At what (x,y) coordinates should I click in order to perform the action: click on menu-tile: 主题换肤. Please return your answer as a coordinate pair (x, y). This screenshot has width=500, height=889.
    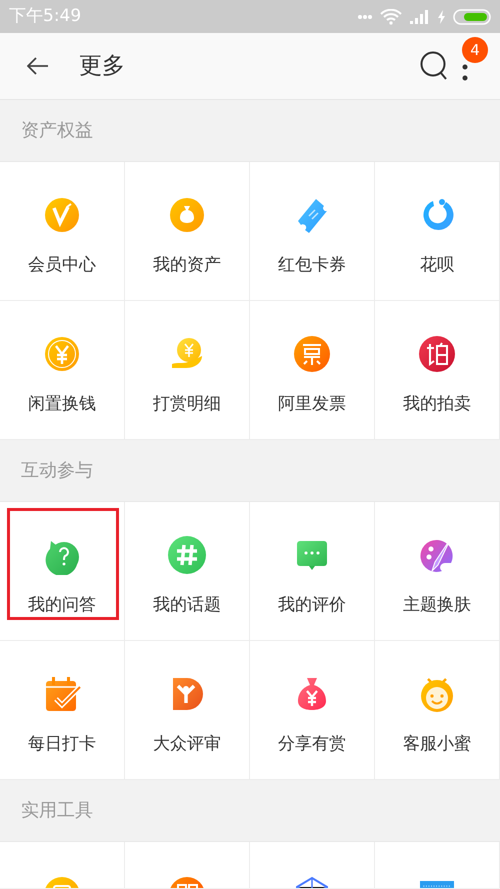
    Looking at the image, I should click on (437, 571).